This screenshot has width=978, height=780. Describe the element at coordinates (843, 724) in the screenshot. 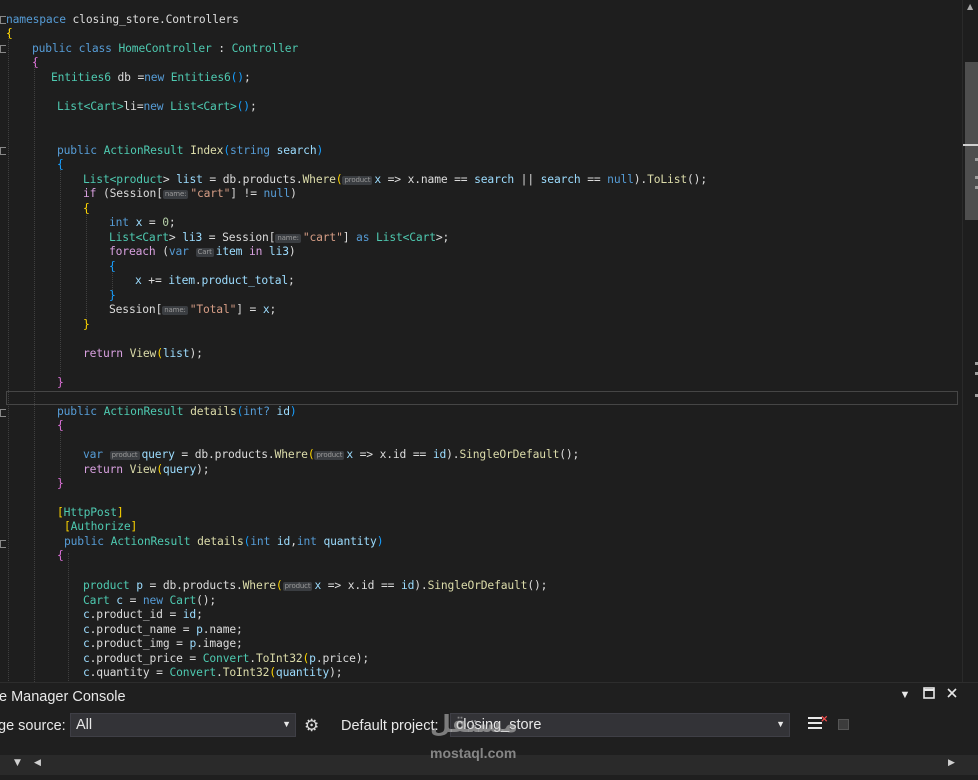

I see `stop-icon` at that location.